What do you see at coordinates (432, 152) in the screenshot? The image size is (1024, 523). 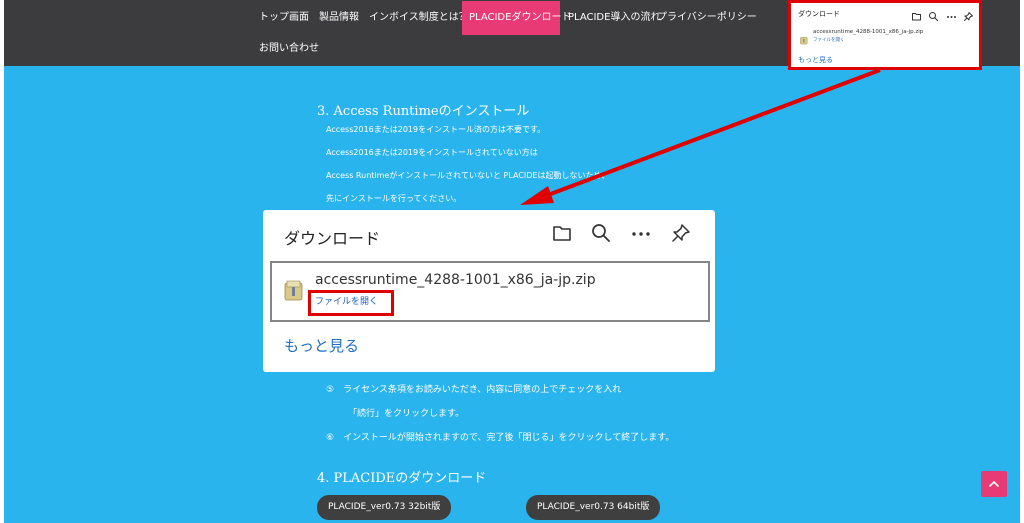 I see `section-3-line-2: Access2016または2019をインストールされていない方は` at bounding box center [432, 152].